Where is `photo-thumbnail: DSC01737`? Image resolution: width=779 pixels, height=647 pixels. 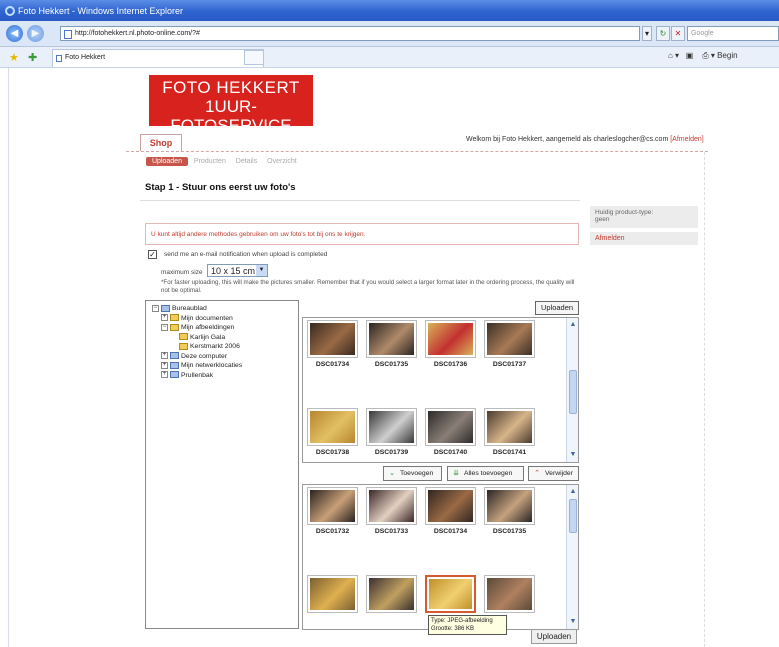 photo-thumbnail: DSC01737 is located at coordinates (512, 344).